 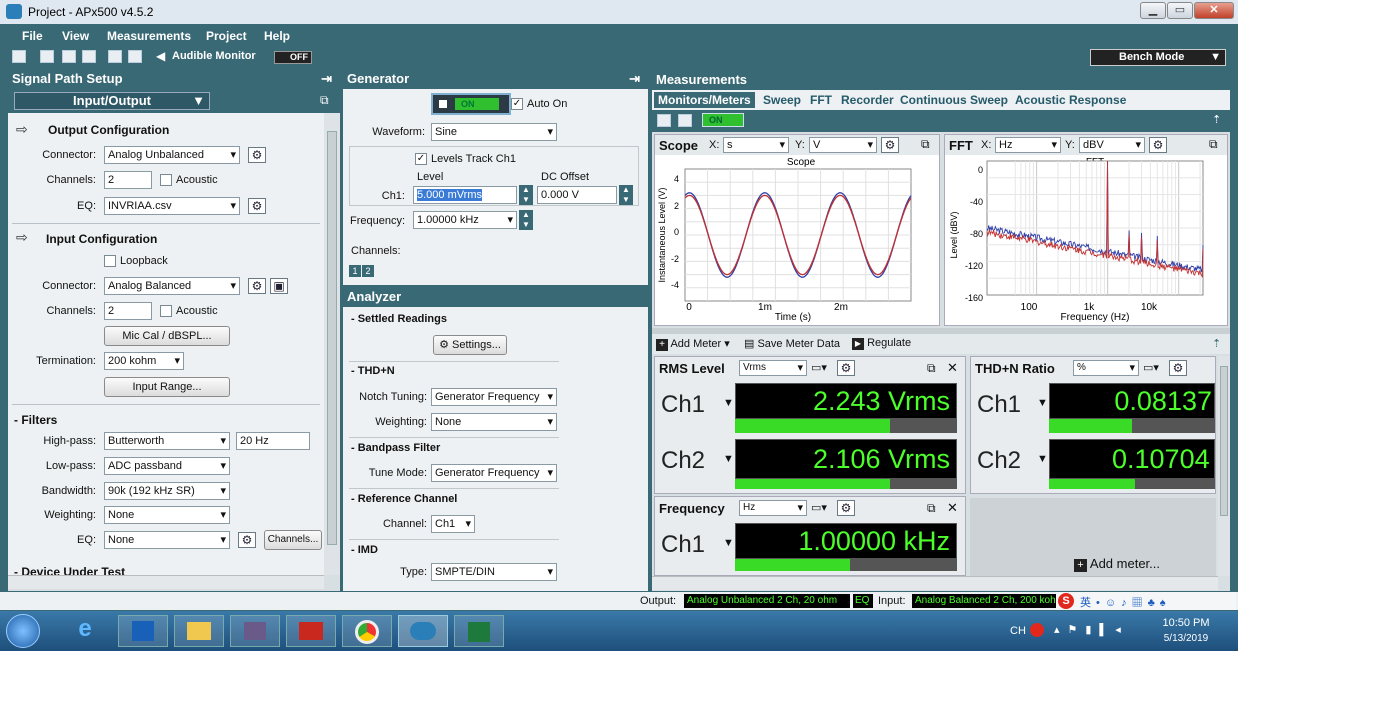 I want to click on apx-icon, so click(x=423, y=631).